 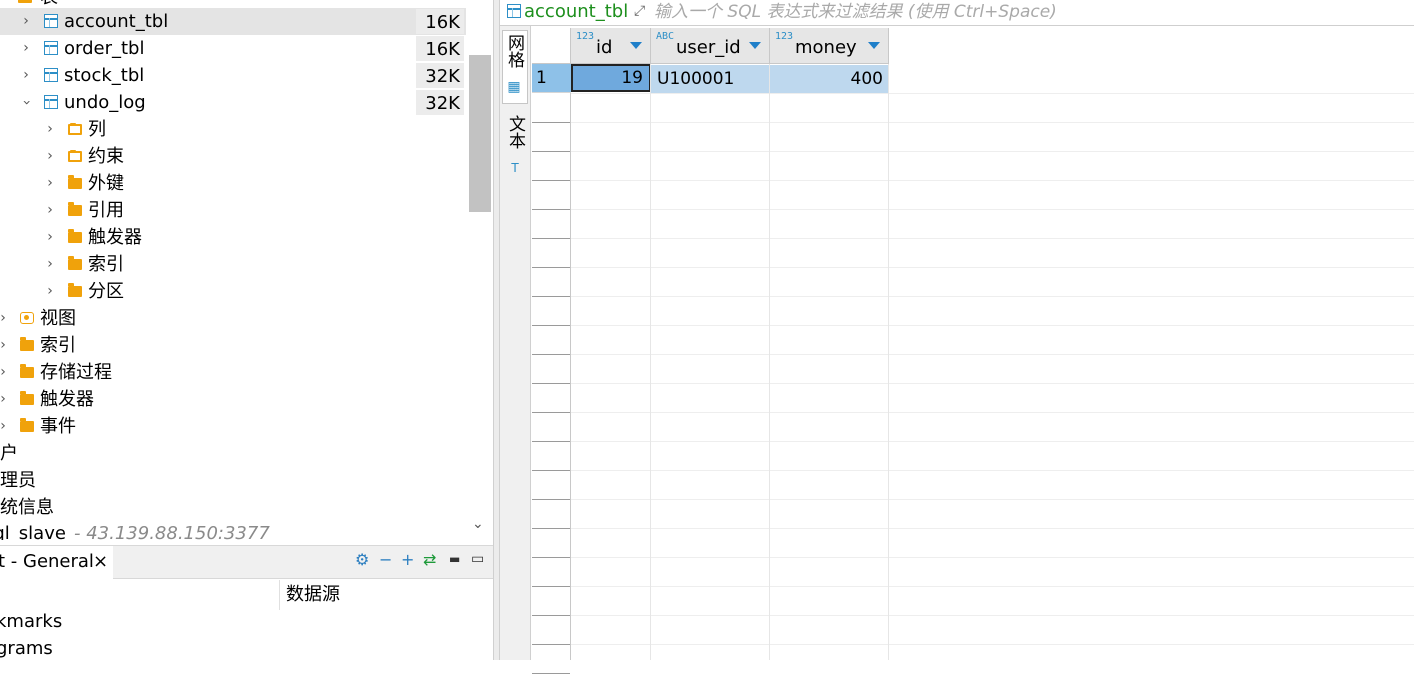 What do you see at coordinates (233, 210) in the screenshot?
I see `tree-item-references: › 引用` at bounding box center [233, 210].